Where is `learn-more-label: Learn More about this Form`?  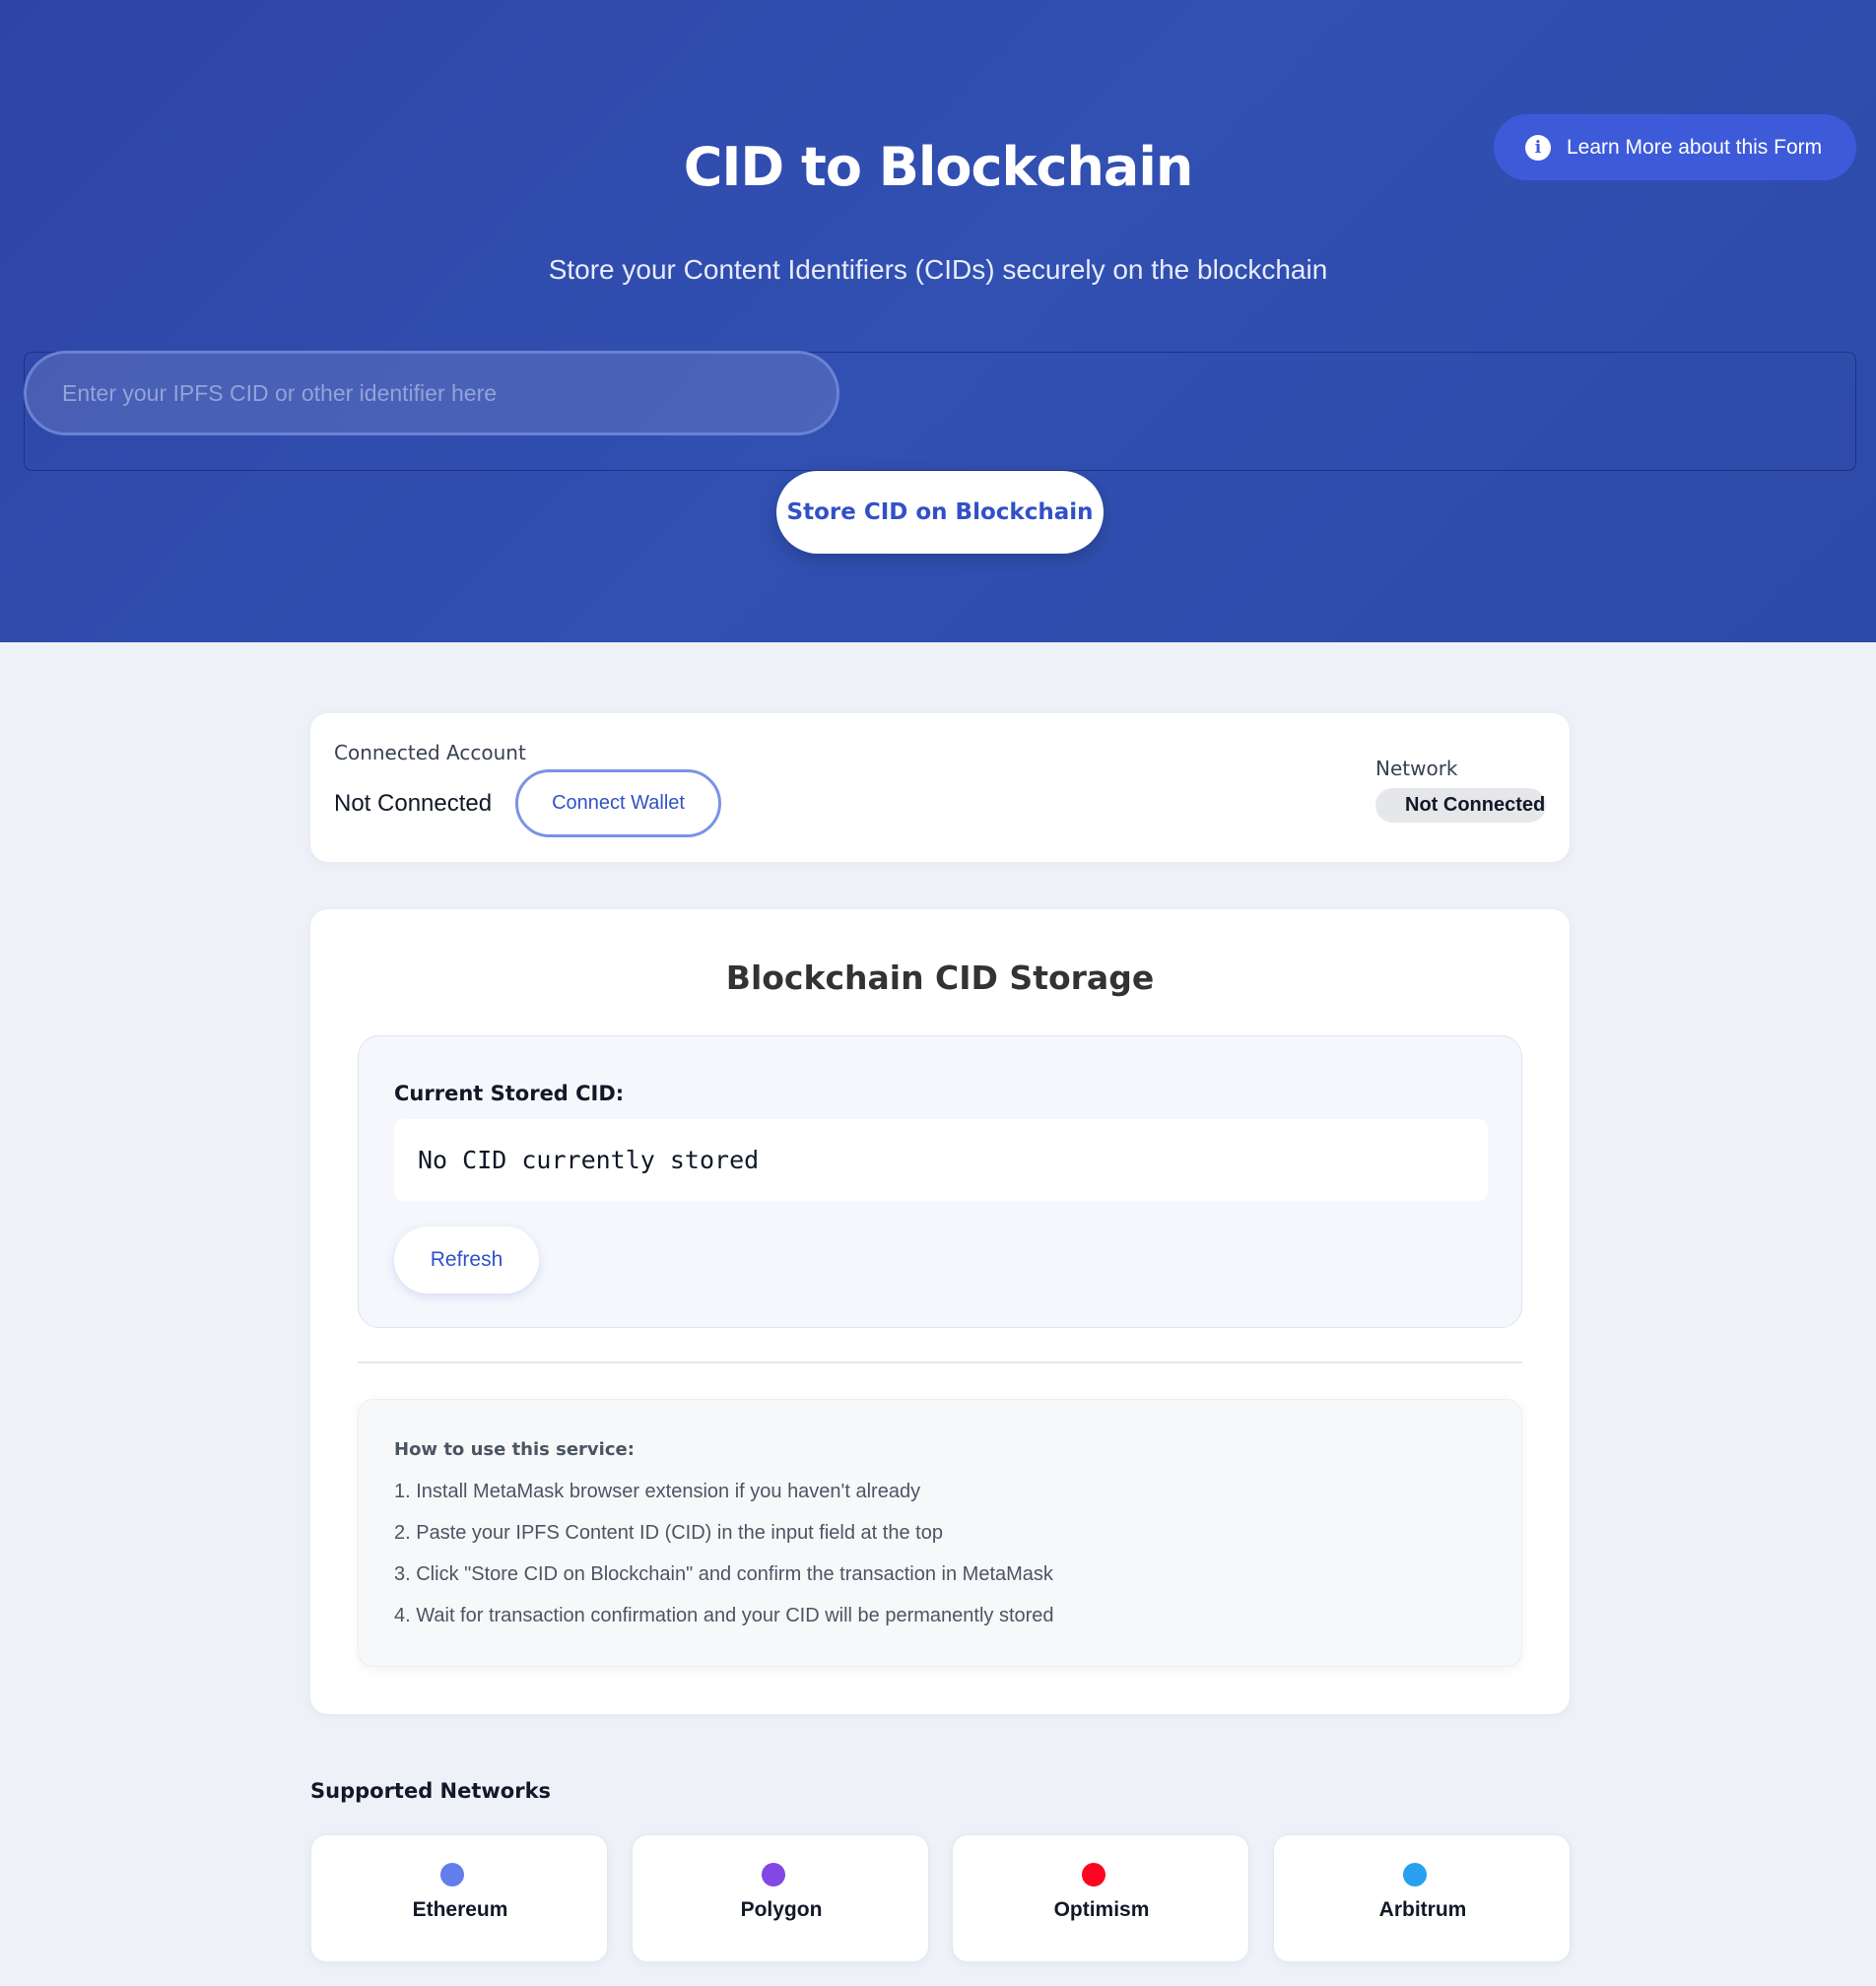 learn-more-label: Learn More about this Form is located at coordinates (1695, 147).